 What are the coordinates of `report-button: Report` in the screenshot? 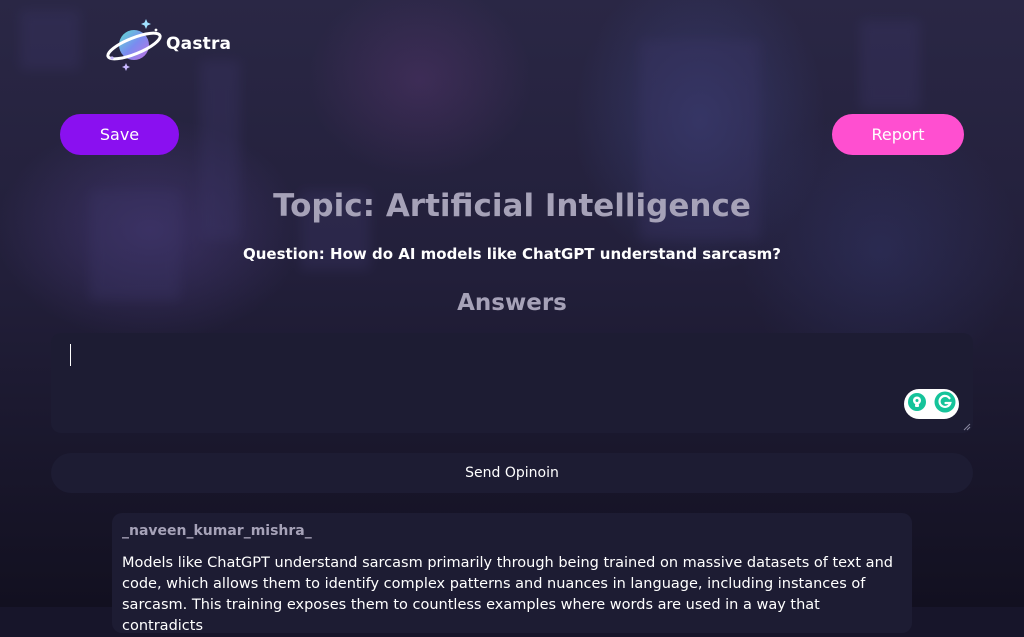 It's located at (898, 134).